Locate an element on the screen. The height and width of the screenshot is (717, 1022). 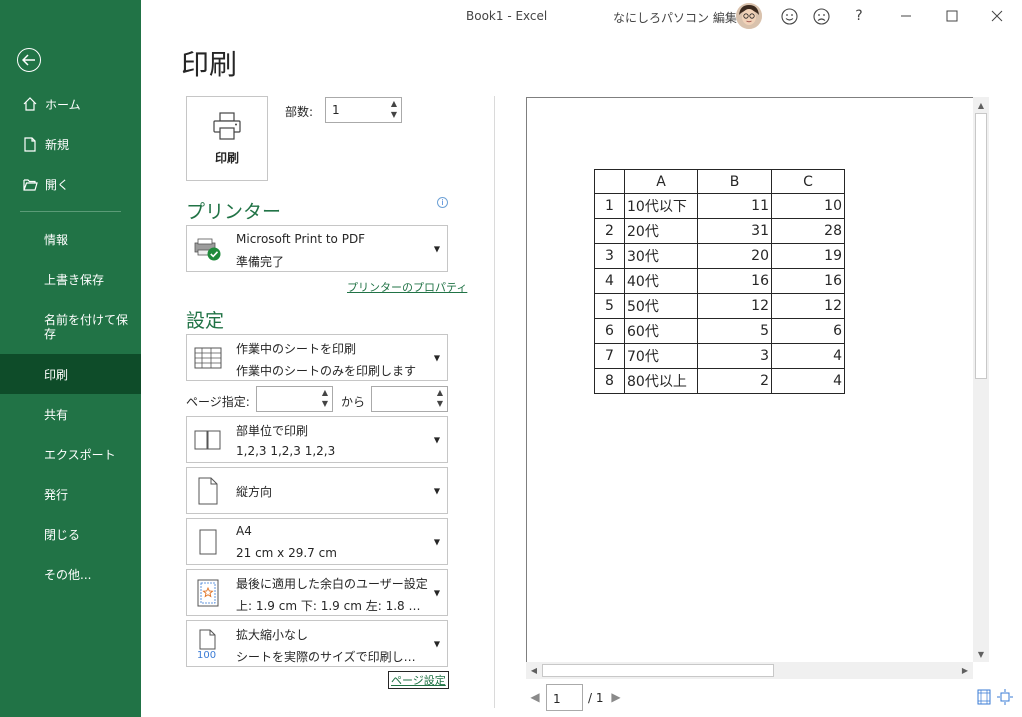
copies-label: 部数: is located at coordinates (299, 112).